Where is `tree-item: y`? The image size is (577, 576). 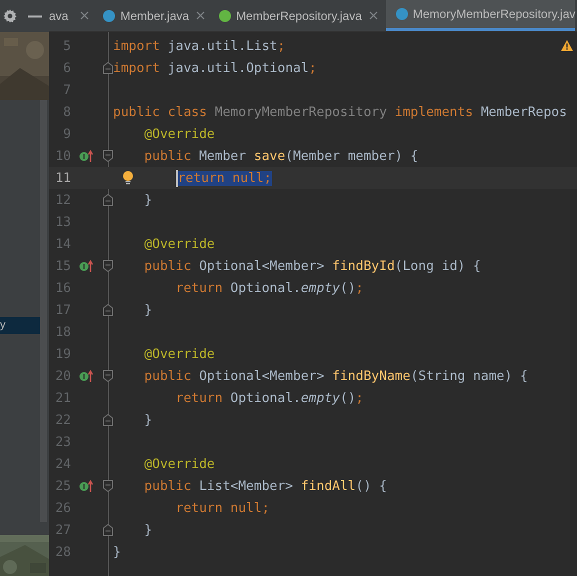
tree-item: y is located at coordinates (20, 325).